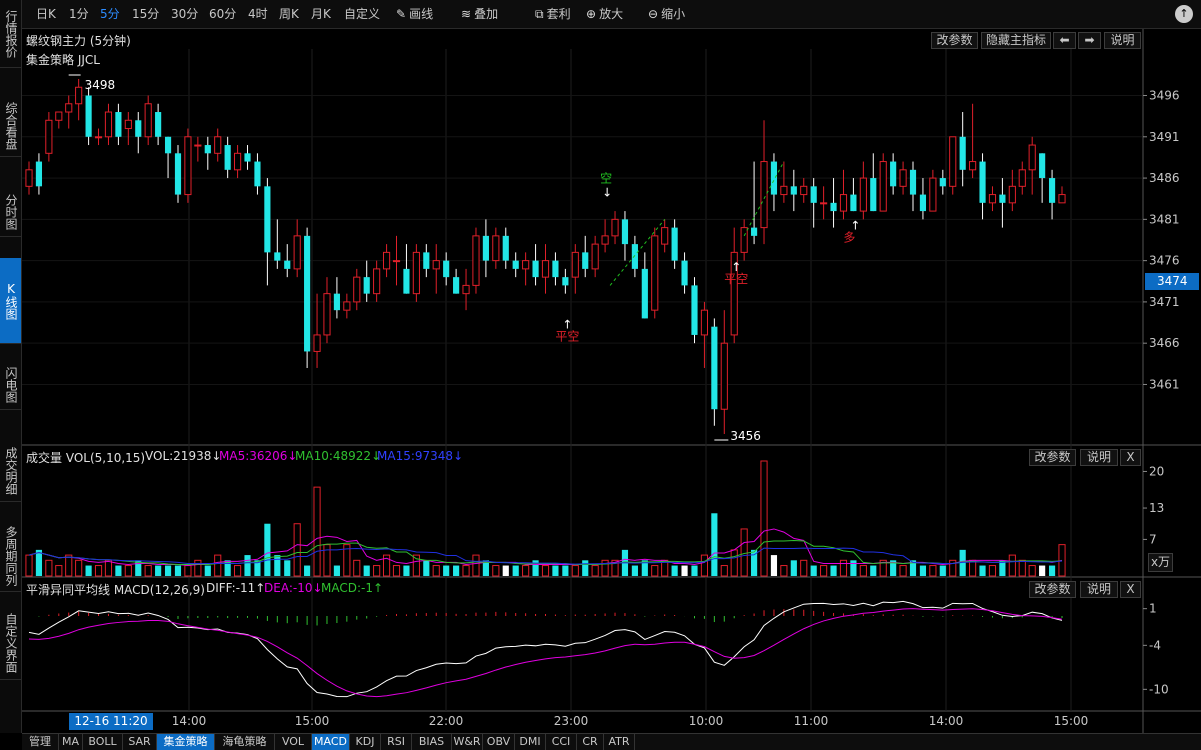 This screenshot has height=750, width=1201. What do you see at coordinates (611, 14) in the screenshot?
I see `zoom-in-label: 放大` at bounding box center [611, 14].